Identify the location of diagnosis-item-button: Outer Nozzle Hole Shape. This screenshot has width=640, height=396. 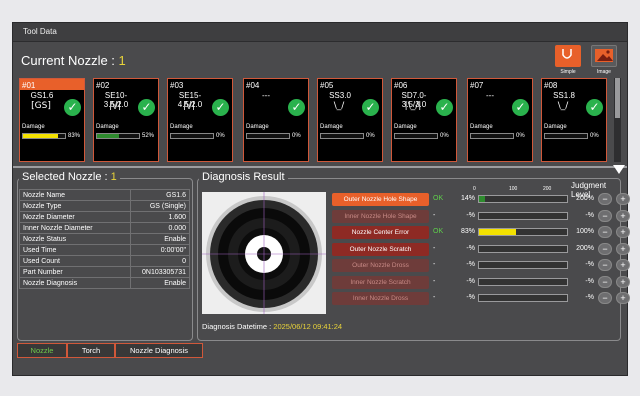
(380, 199).